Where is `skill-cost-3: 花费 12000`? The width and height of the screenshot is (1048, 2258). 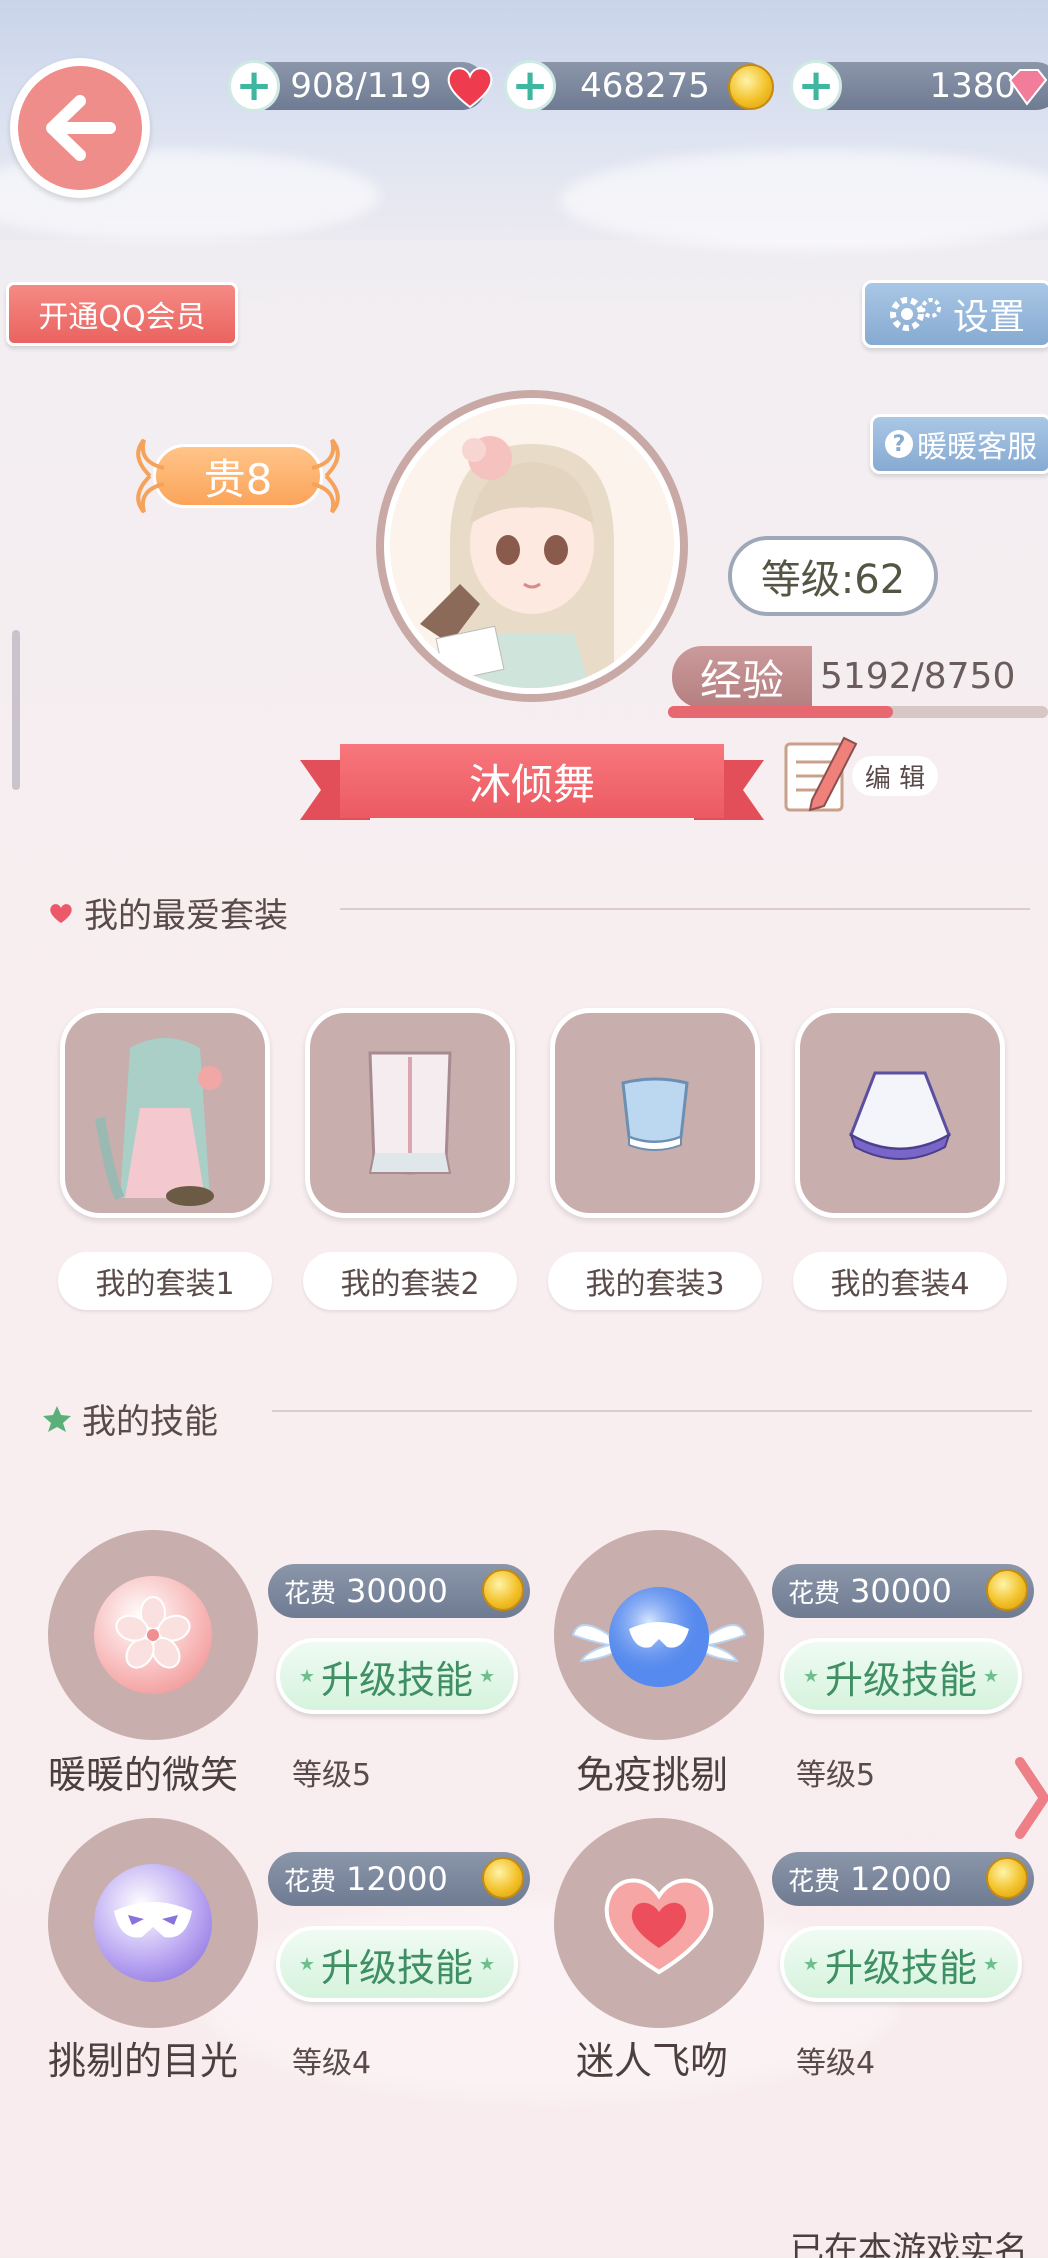 skill-cost-3: 花费 12000 is located at coordinates (399, 1879).